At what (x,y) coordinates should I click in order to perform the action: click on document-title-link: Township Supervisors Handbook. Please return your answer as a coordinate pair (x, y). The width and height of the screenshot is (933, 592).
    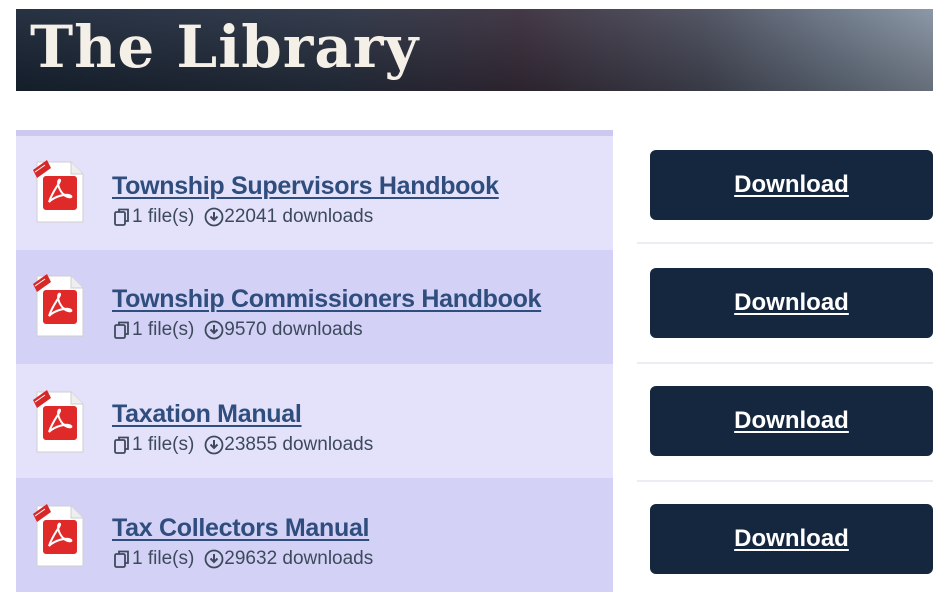
    Looking at the image, I should click on (305, 186).